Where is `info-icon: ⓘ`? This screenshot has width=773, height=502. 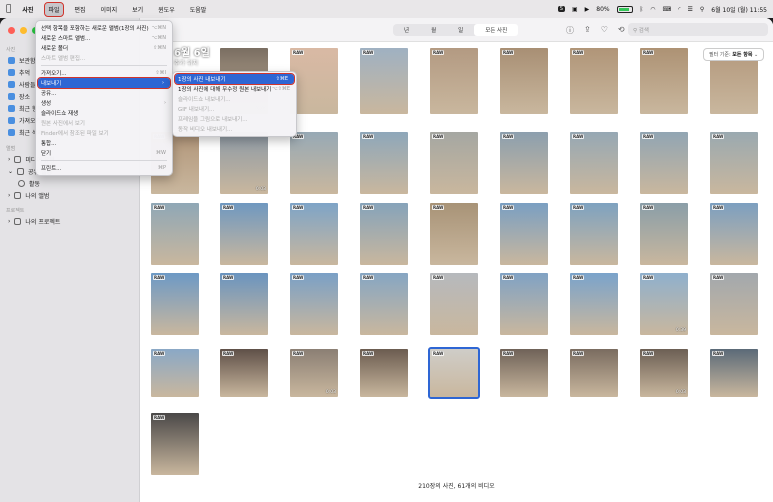
info-icon: ⓘ is located at coordinates (570, 30).